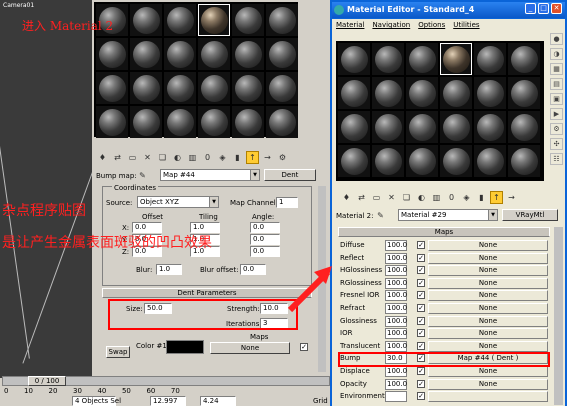  Describe the element at coordinates (391, 25) in the screenshot. I see `menu-navigation: Navigation` at that location.